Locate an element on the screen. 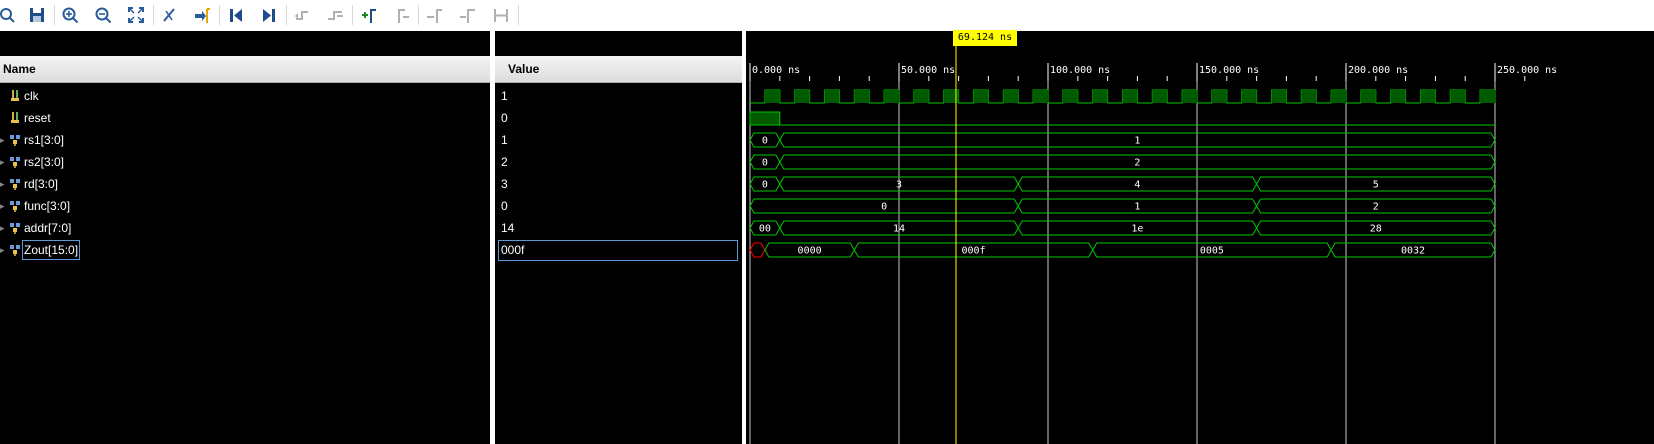 This screenshot has height=444, width=1654. signal-value: 1 is located at coordinates (504, 140).